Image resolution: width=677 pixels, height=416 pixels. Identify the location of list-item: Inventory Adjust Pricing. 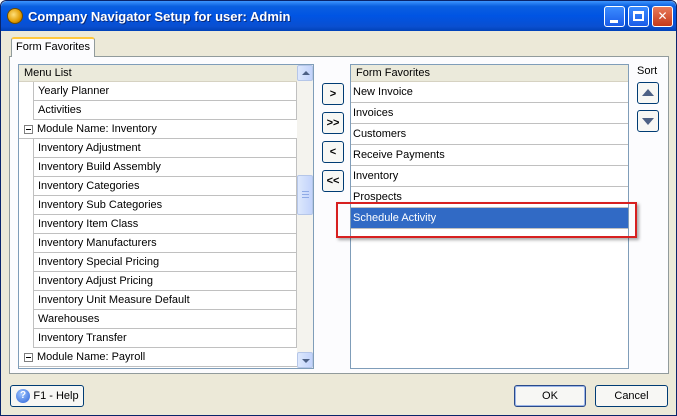
(165, 281).